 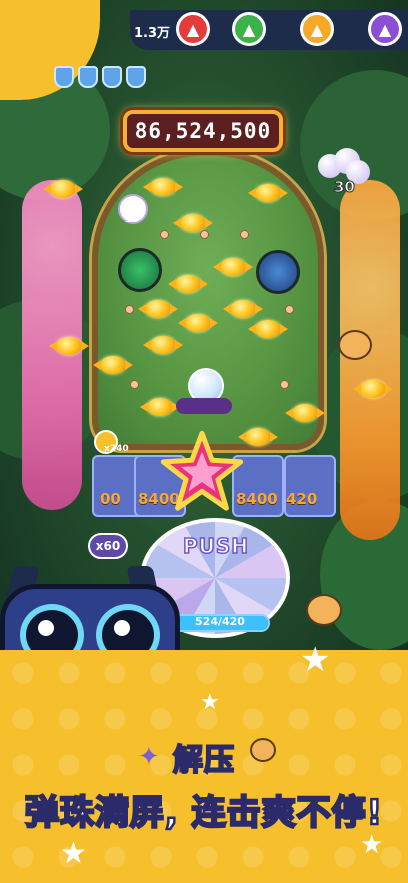 I want to click on coin-amount: 1.3万, so click(x=152, y=33).